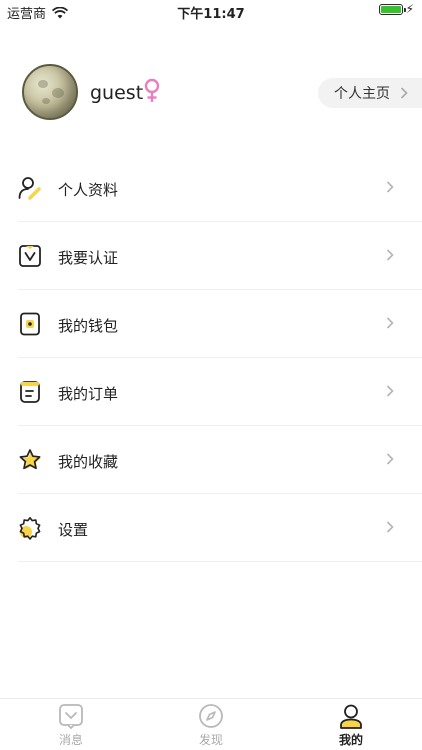 This screenshot has height=750, width=422. I want to click on menu-item-label: 我的收藏, so click(88, 462).